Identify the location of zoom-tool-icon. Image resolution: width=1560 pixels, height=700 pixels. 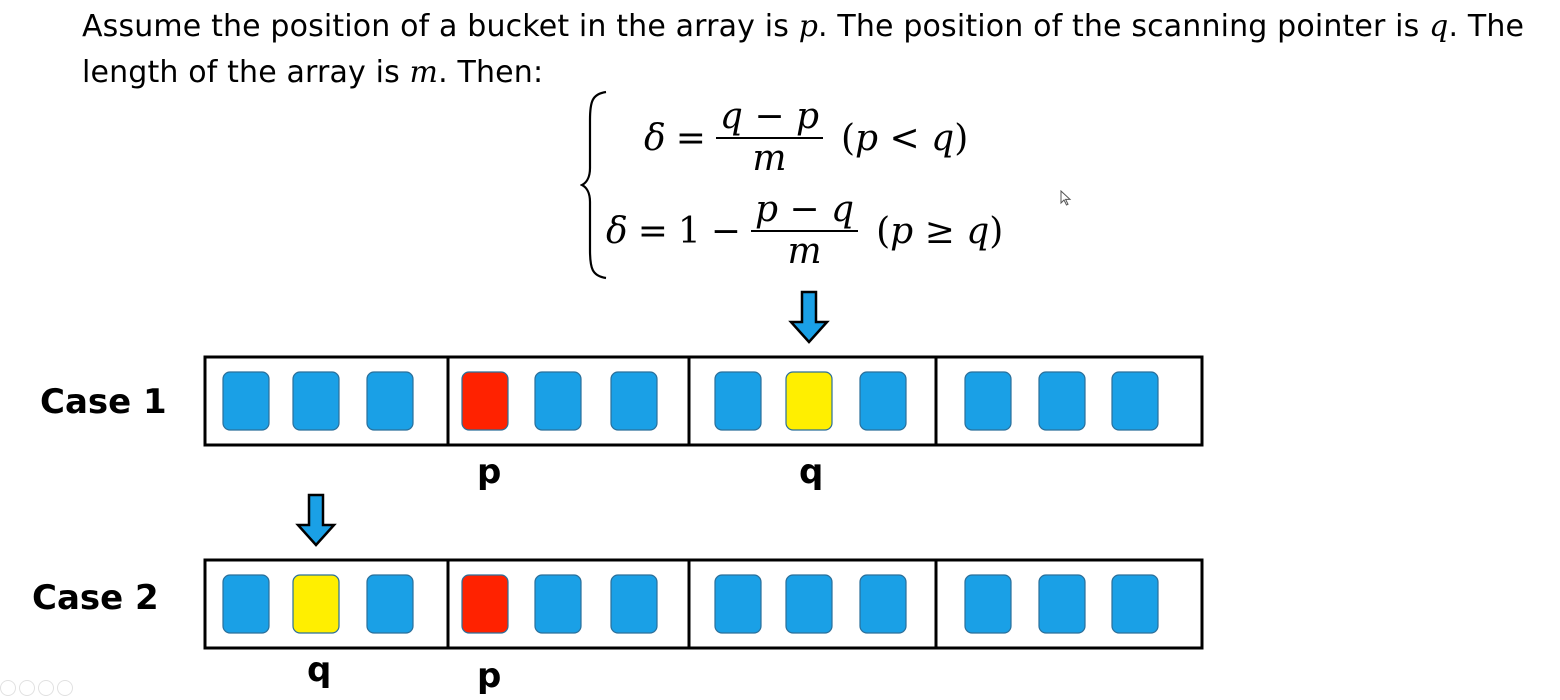
(46, 688).